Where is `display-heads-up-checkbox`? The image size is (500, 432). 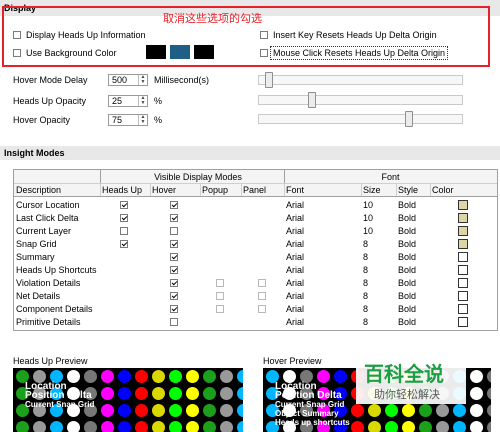 display-heads-up-checkbox is located at coordinates (17, 35).